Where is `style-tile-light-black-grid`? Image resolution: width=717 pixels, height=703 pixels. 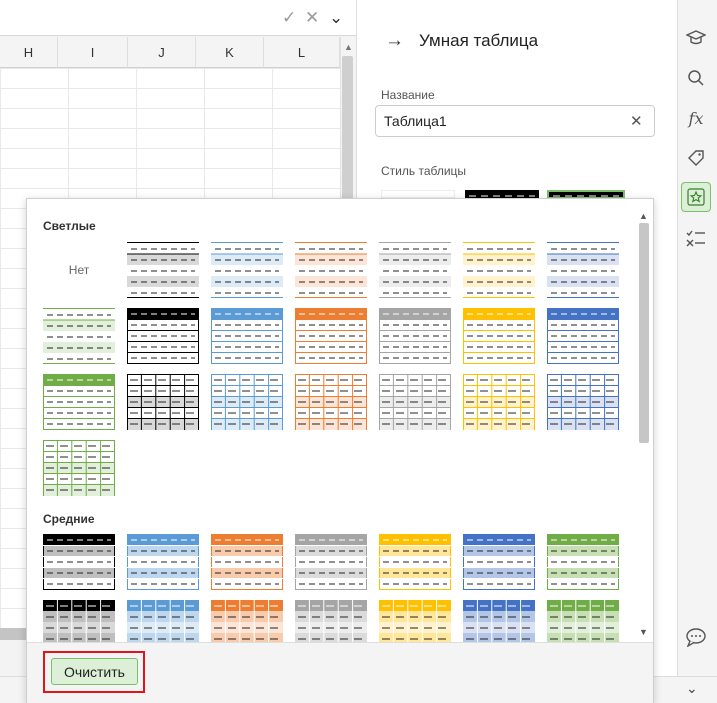
style-tile-light-black-grid is located at coordinates (163, 402).